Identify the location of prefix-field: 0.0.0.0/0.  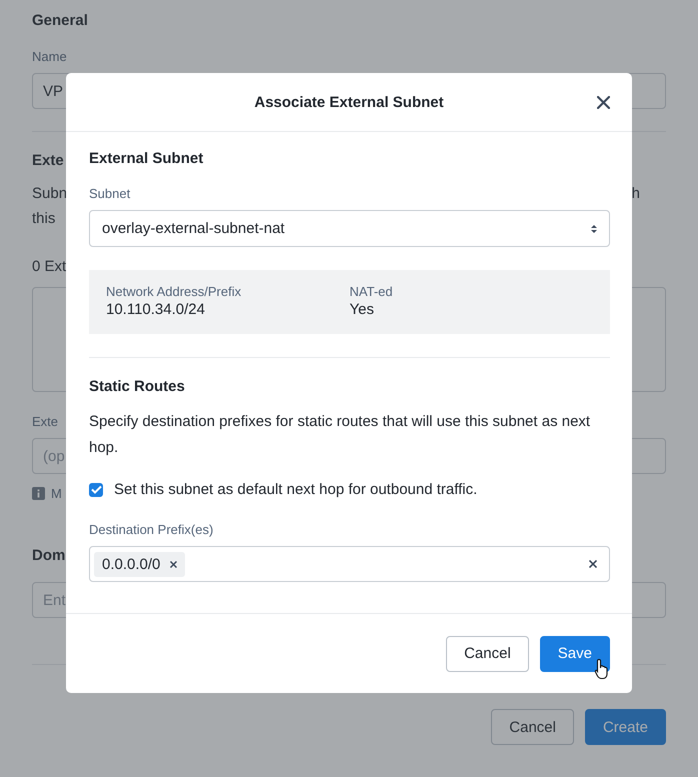
(349, 564).